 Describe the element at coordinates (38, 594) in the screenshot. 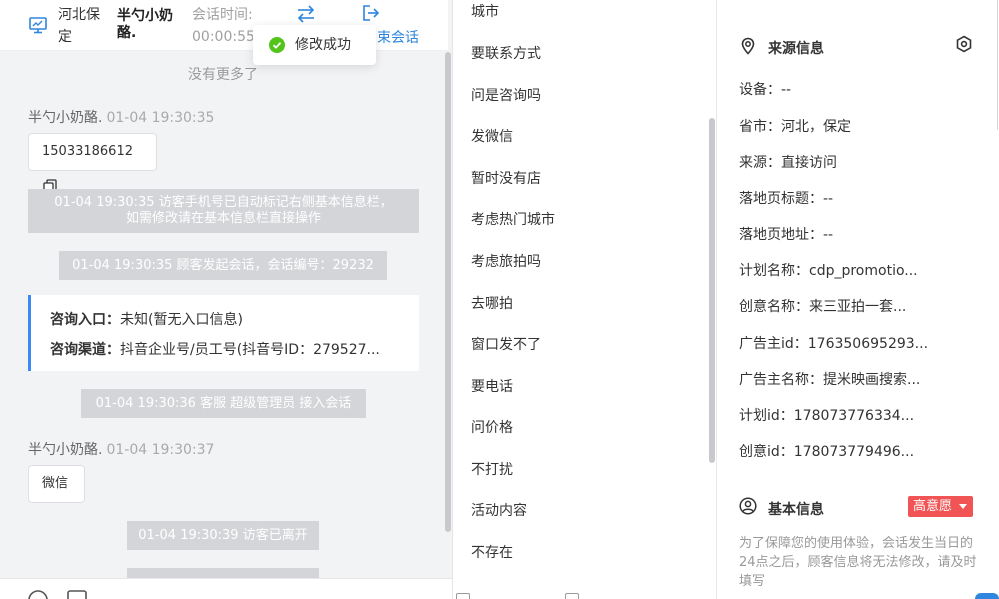

I see `emoji-icon` at that location.